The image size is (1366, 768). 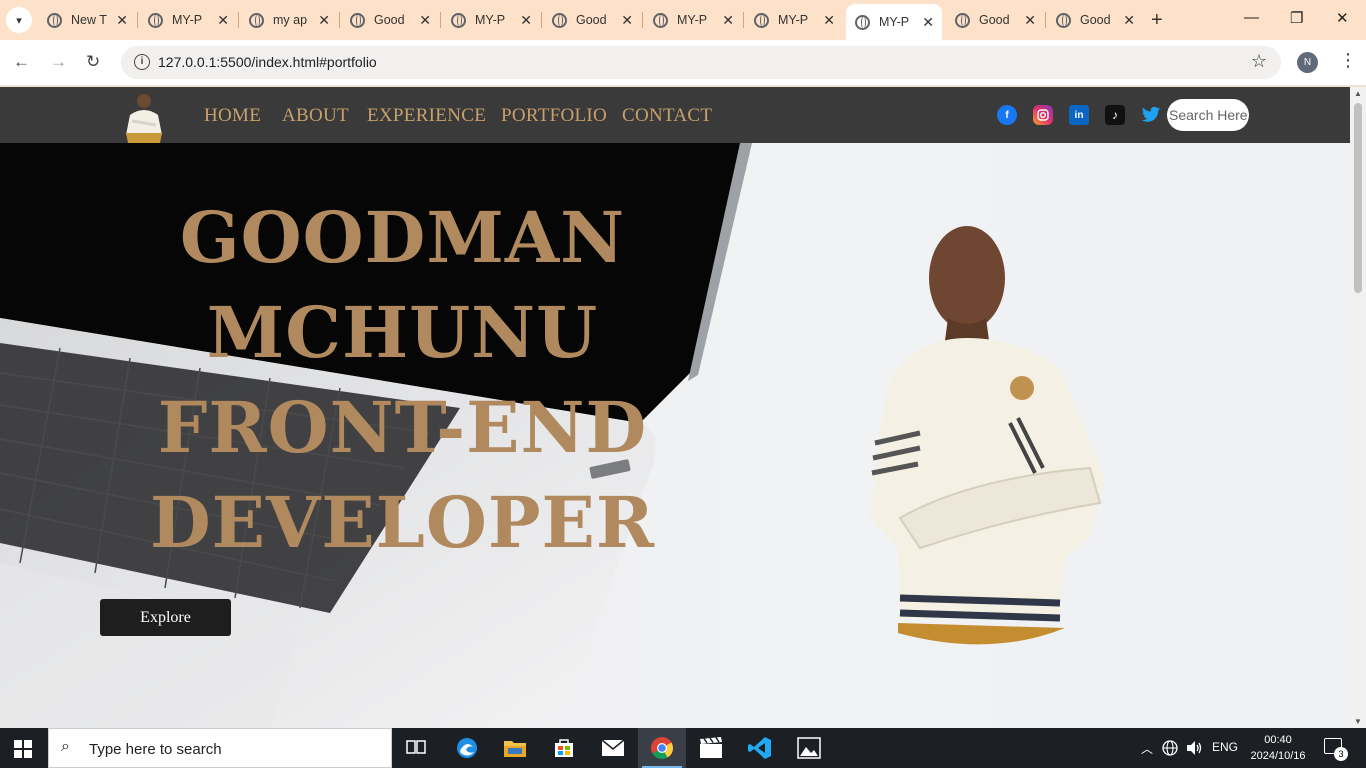 I want to click on close-window-button: ✕, so click(x=1342, y=18).